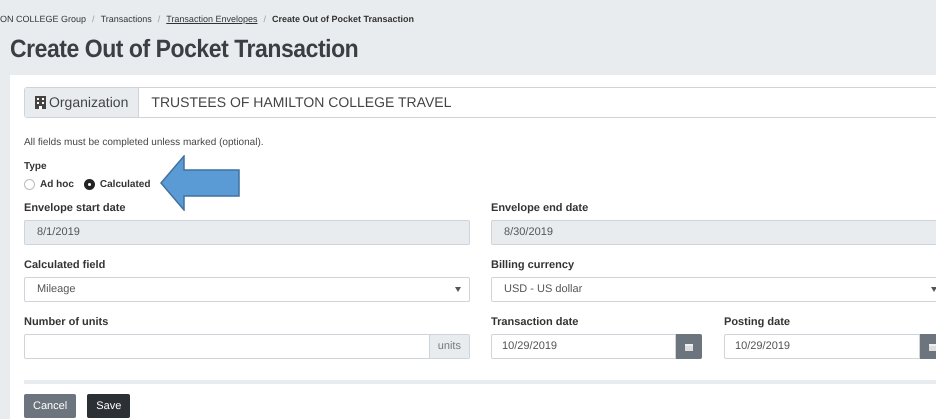  Describe the element at coordinates (343, 19) in the screenshot. I see `breadcrumb-current: Create Out of Pocket Transaction` at that location.